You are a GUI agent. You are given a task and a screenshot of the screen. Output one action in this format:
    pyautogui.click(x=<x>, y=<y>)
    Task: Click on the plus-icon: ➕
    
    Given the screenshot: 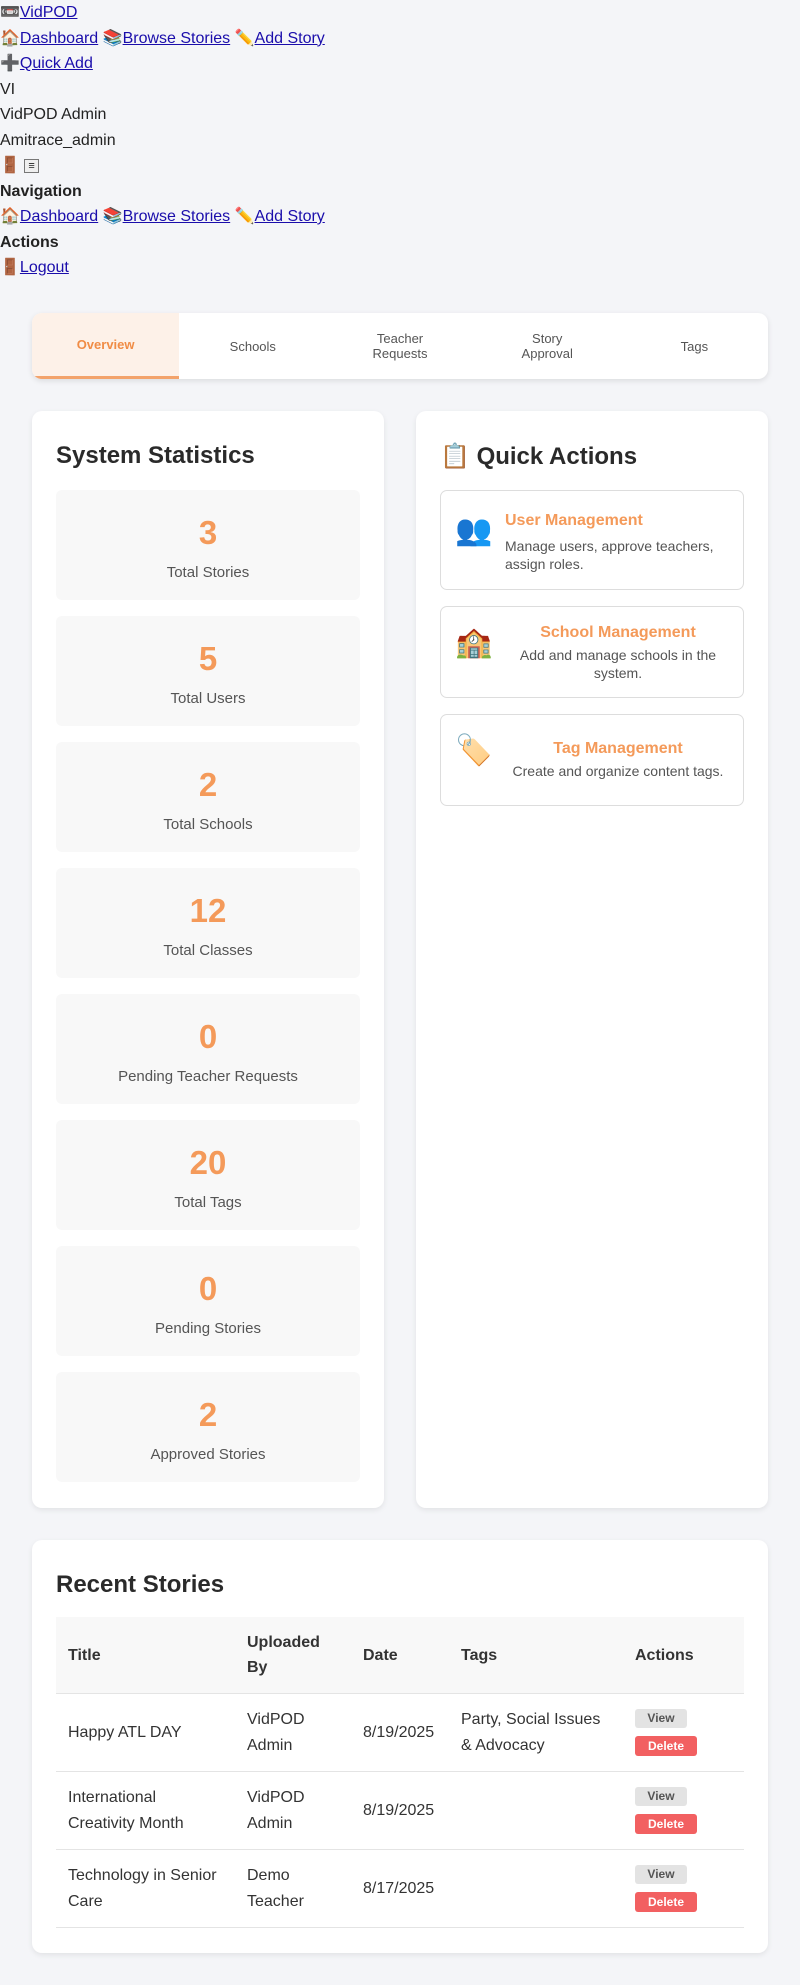 What is the action you would take?
    pyautogui.click(x=10, y=63)
    